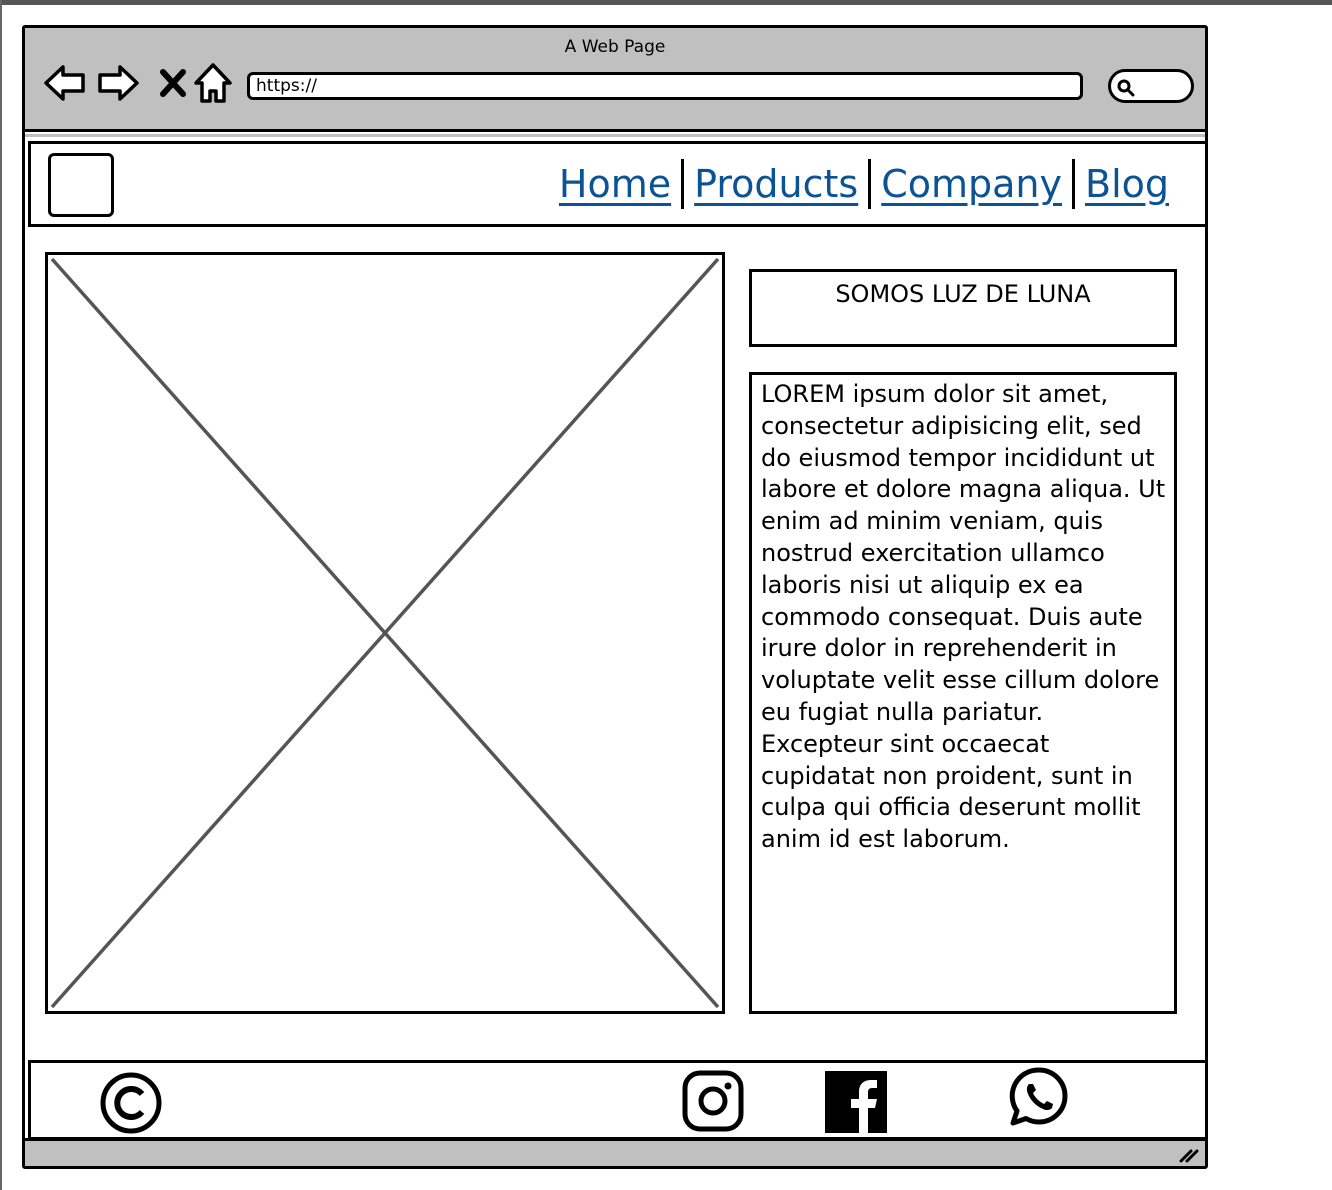 This screenshot has width=1332, height=1190. I want to click on window-title: A Web Page, so click(615, 47).